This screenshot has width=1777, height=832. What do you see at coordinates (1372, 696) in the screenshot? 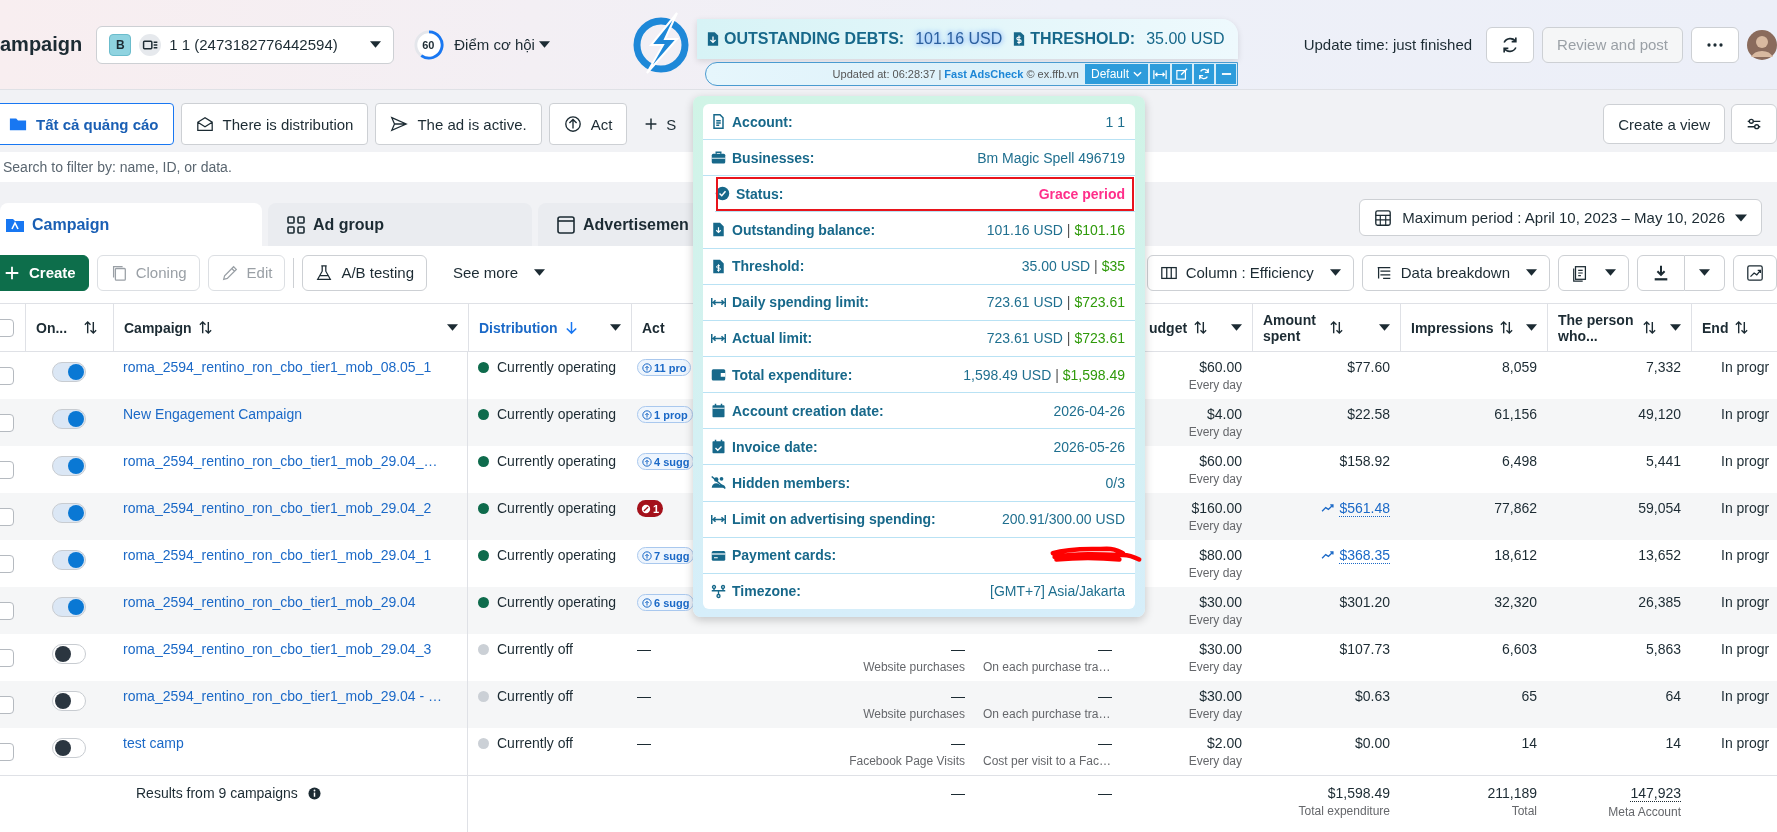
I see `amount-spent: $0.63` at bounding box center [1372, 696].